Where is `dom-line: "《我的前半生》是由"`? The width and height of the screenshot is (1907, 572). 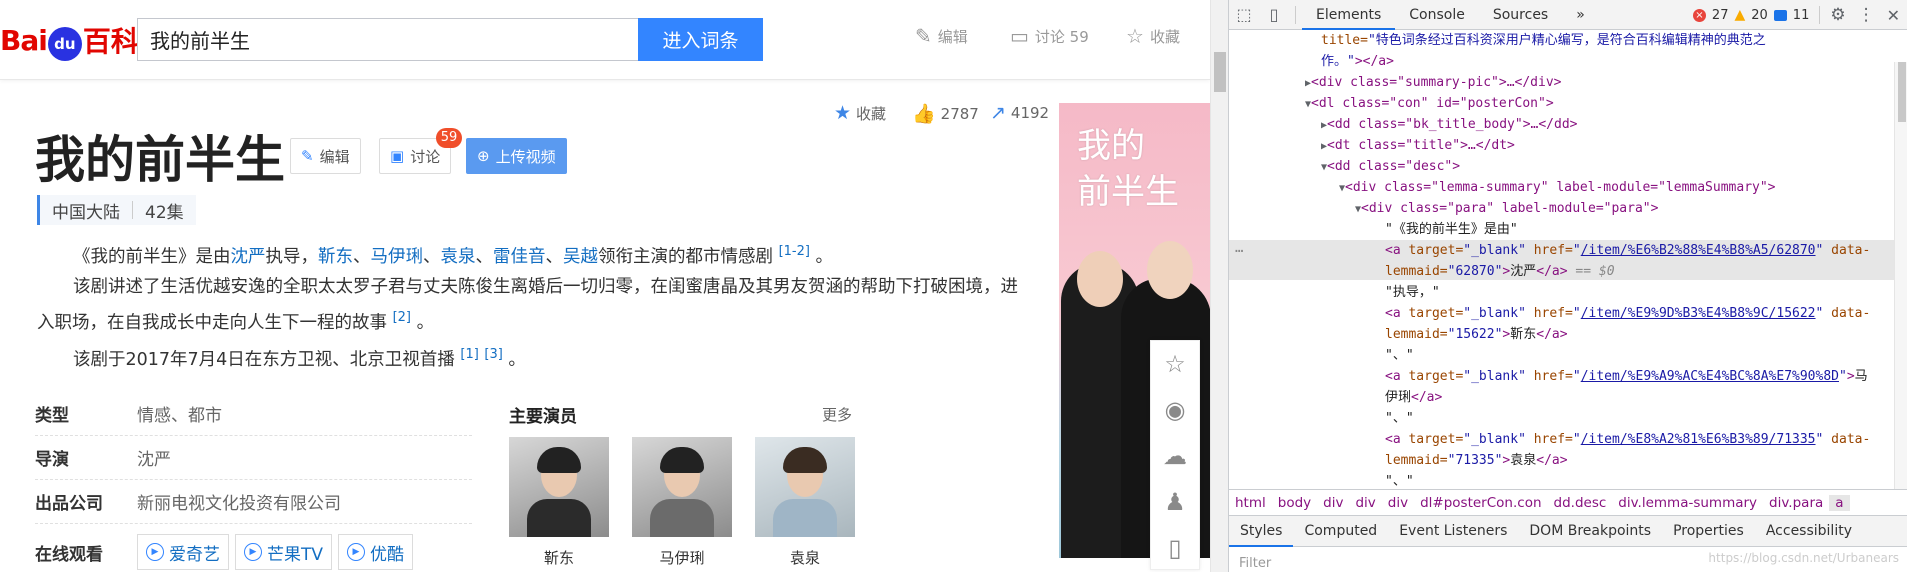 dom-line: "《我的前半生》是由" is located at coordinates (1451, 229).